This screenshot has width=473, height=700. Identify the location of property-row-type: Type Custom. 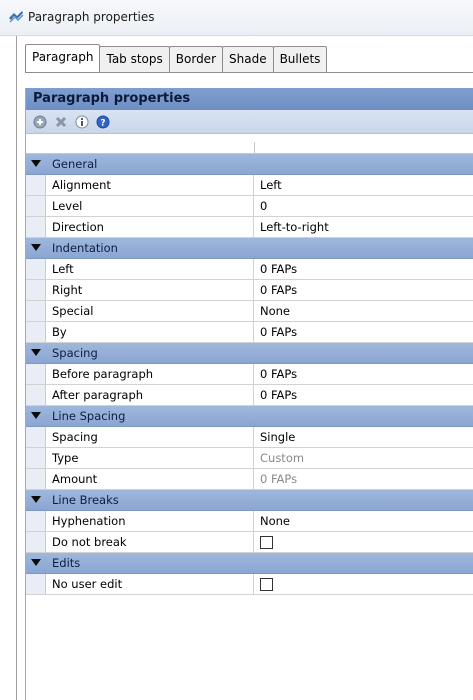
(249, 458).